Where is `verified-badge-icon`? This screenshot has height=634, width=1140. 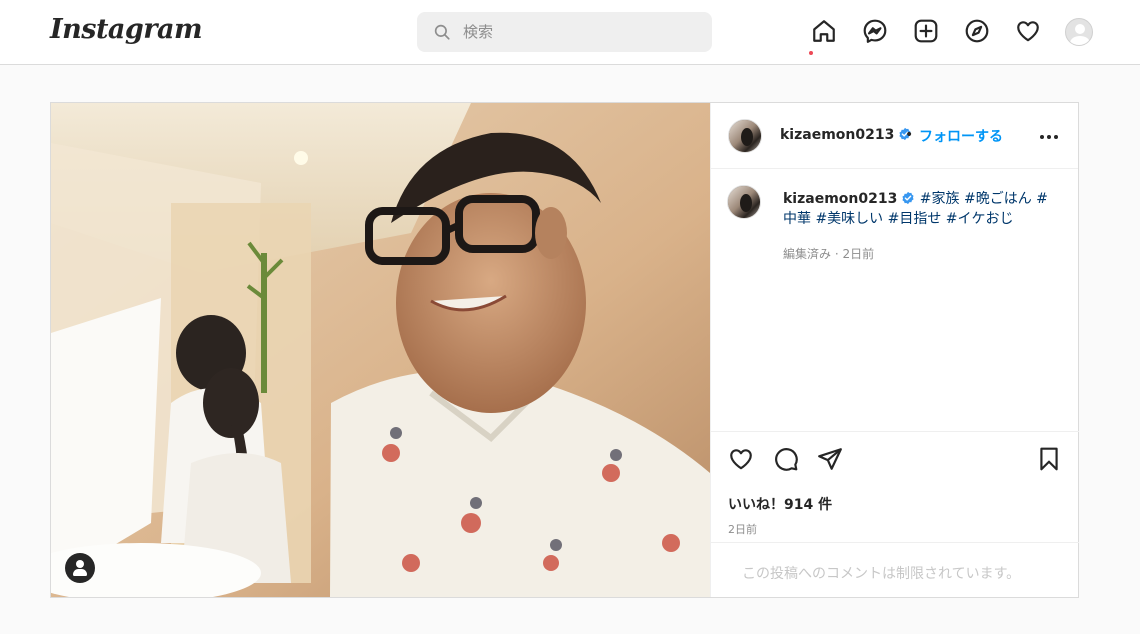
verified-badge-icon is located at coordinates (908, 198).